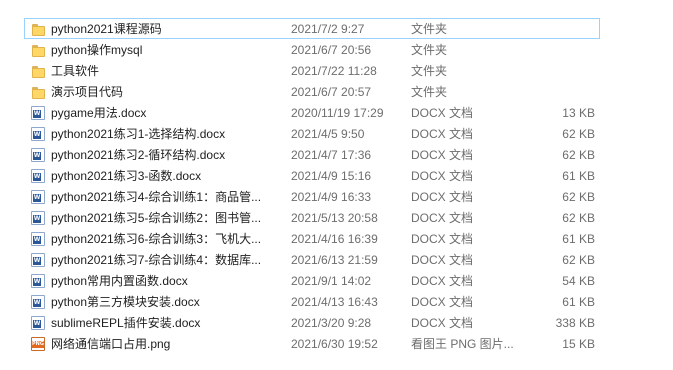 Image resolution: width=673 pixels, height=370 pixels. What do you see at coordinates (126, 176) in the screenshot?
I see `file-name: python2021练习3-函数.docx` at bounding box center [126, 176].